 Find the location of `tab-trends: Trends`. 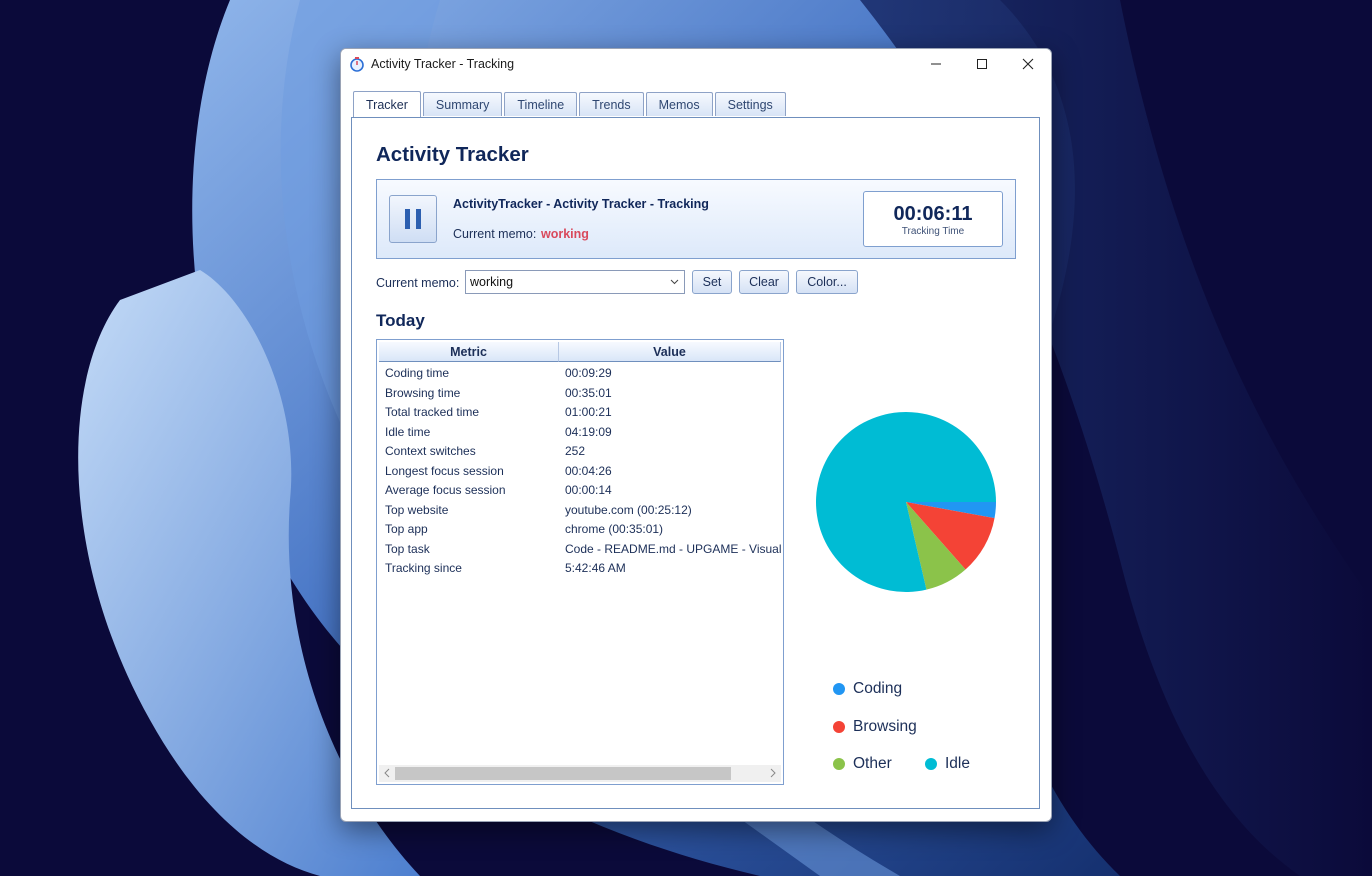

tab-trends: Trends is located at coordinates (611, 104).